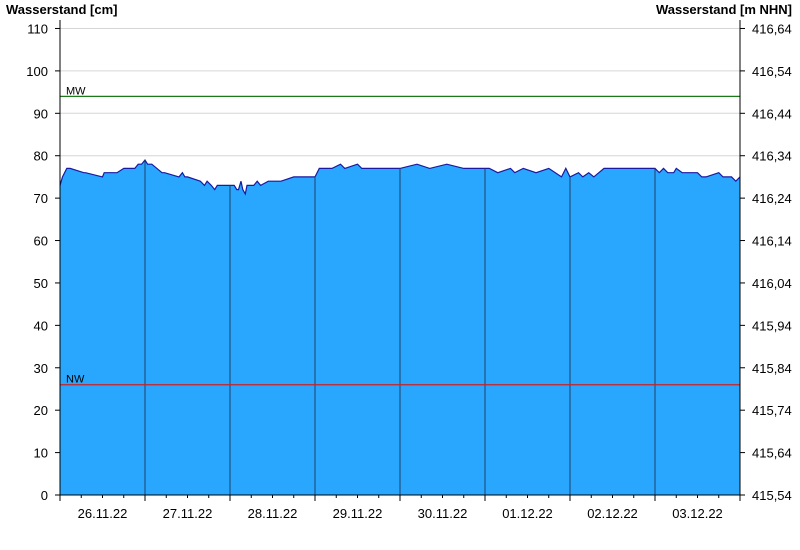  Describe the element at coordinates (37, 71) in the screenshot. I see `y-tick-label-left: 100` at that location.